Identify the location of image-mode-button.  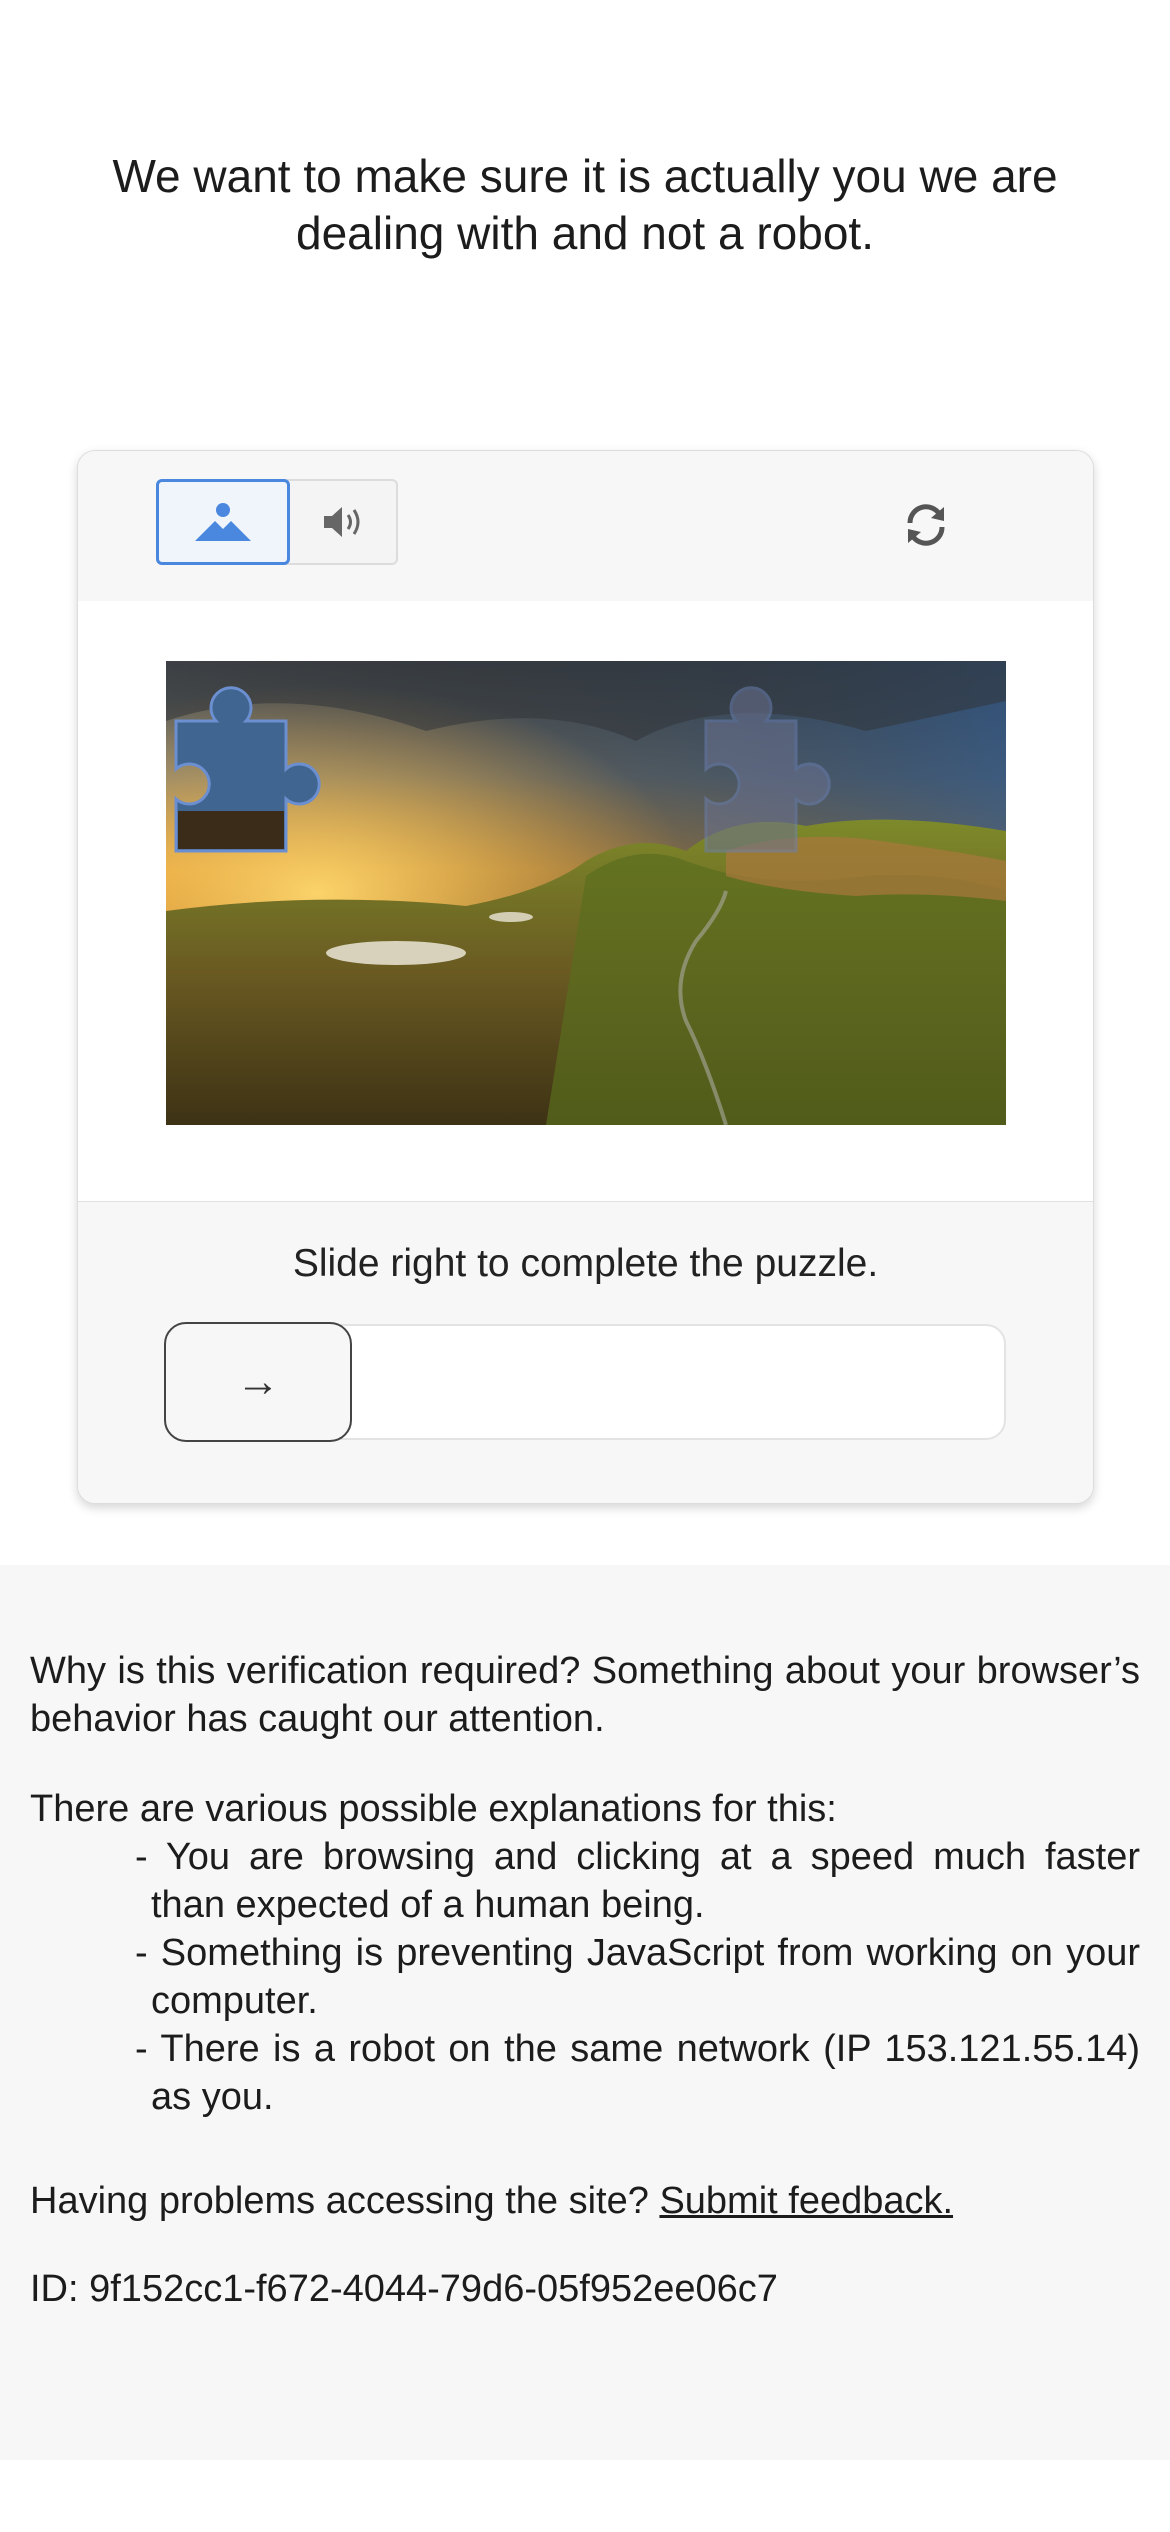
(223, 522).